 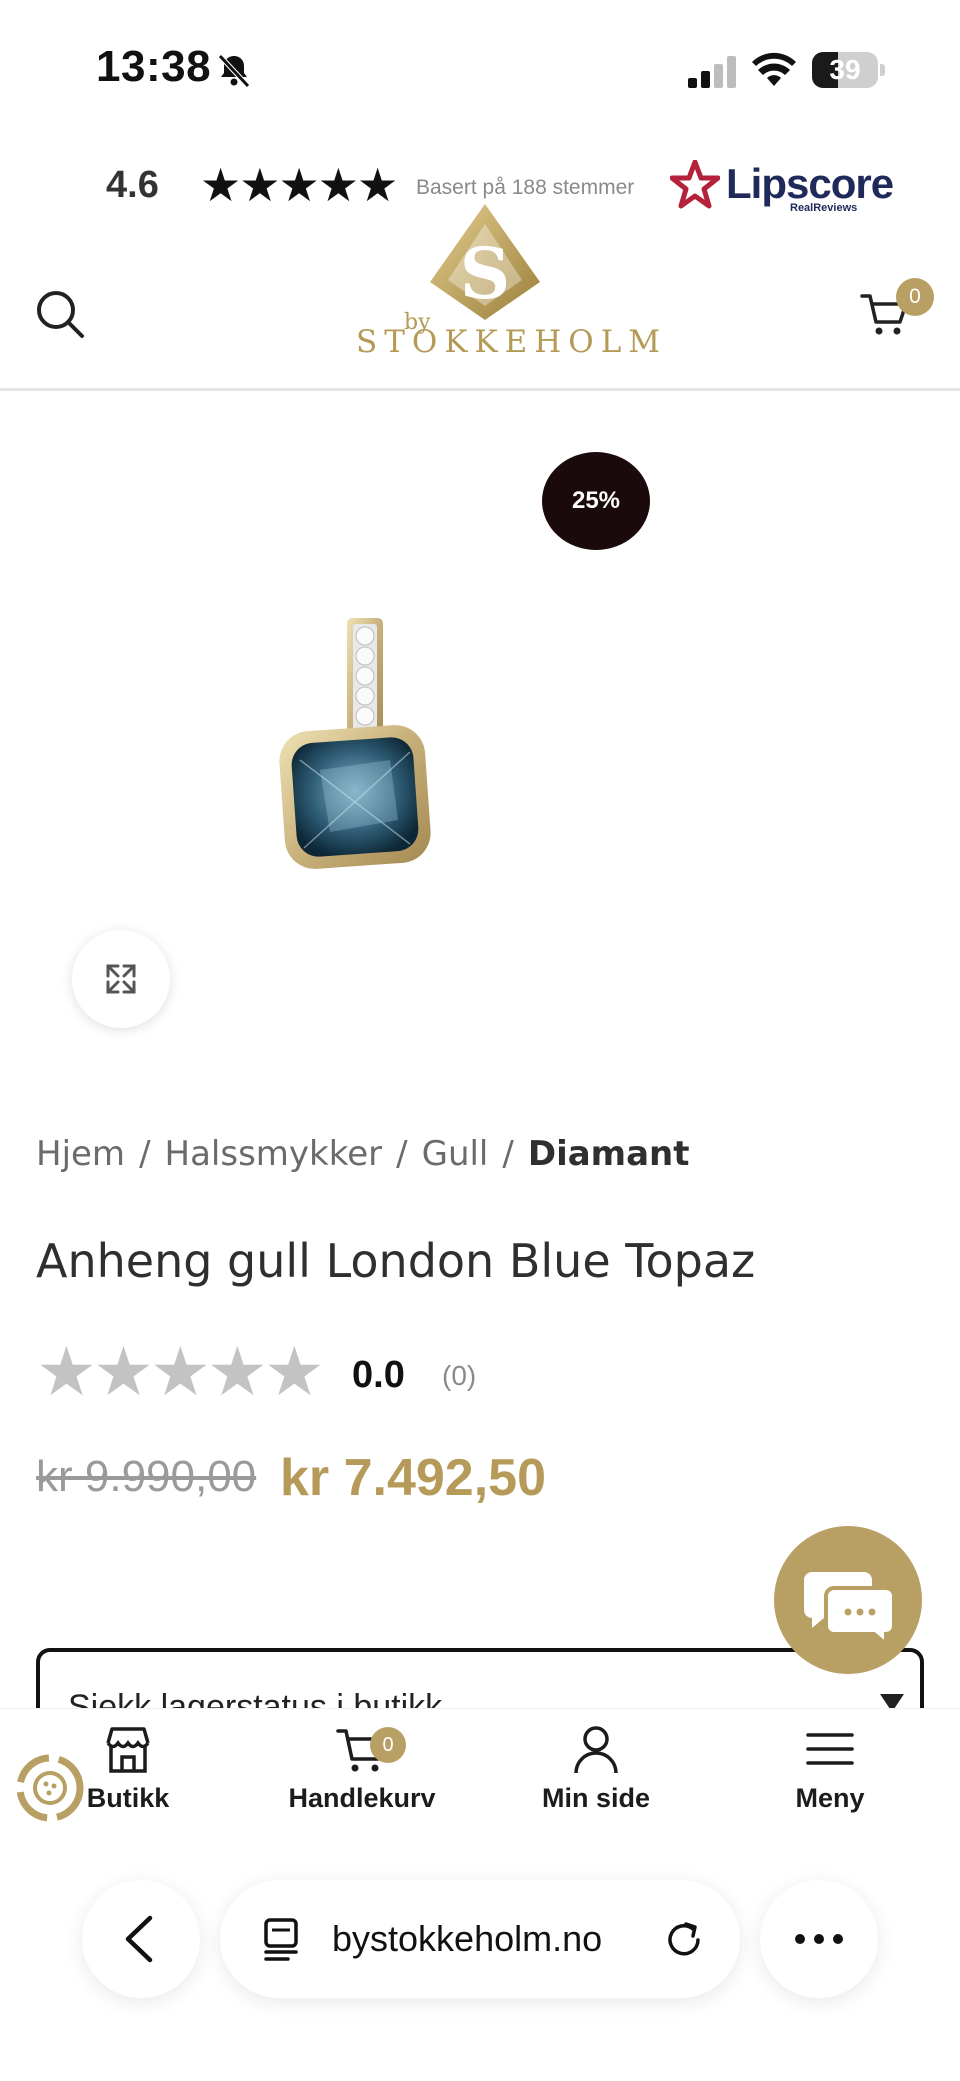 I want to click on store-icon, so click(x=128, y=1750).